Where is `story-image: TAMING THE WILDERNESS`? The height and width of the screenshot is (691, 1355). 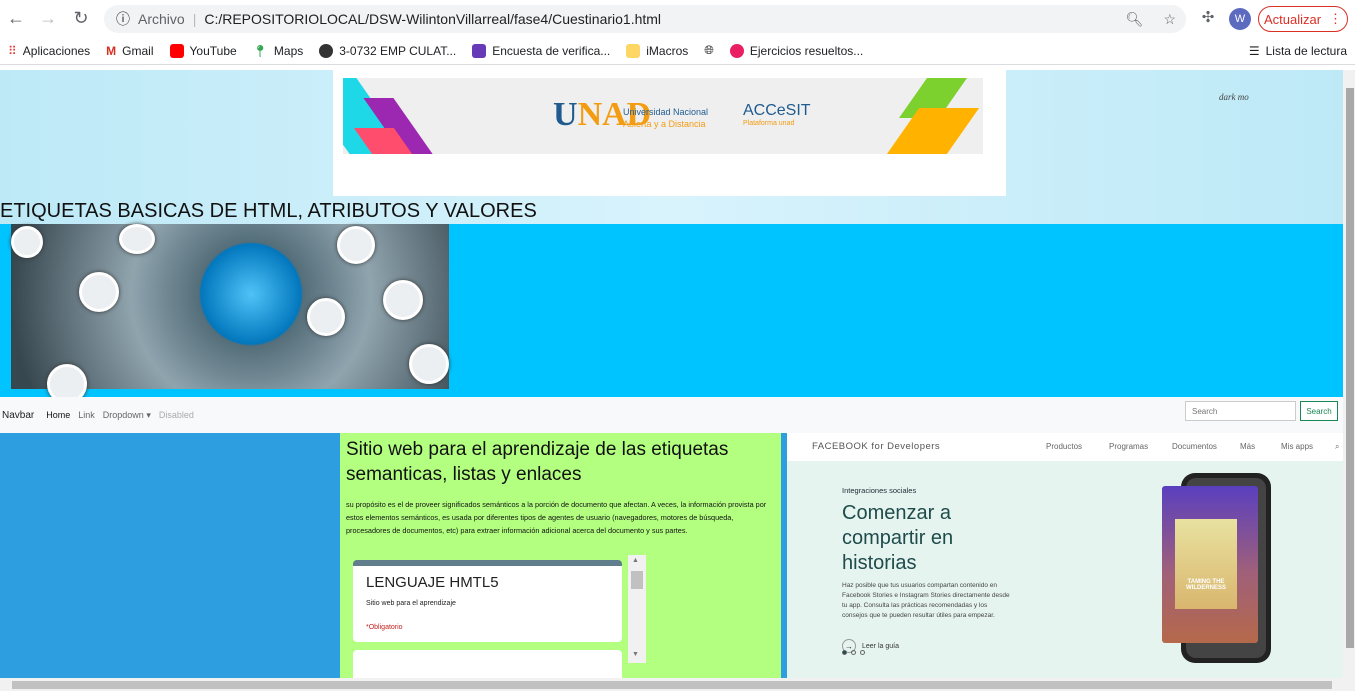 story-image: TAMING THE WILDERNESS is located at coordinates (1210, 564).